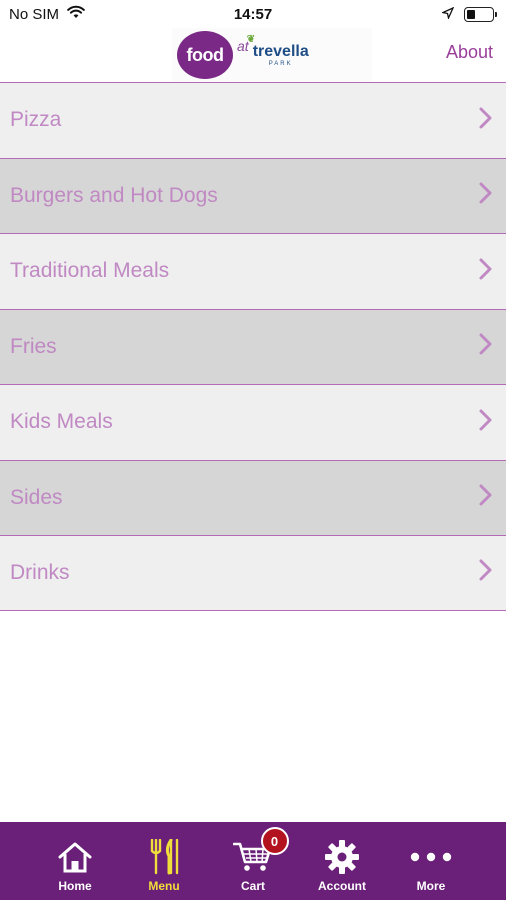 The width and height of the screenshot is (506, 900). I want to click on trevella-park-logo: ❦ trevella PARK, so click(278, 50).